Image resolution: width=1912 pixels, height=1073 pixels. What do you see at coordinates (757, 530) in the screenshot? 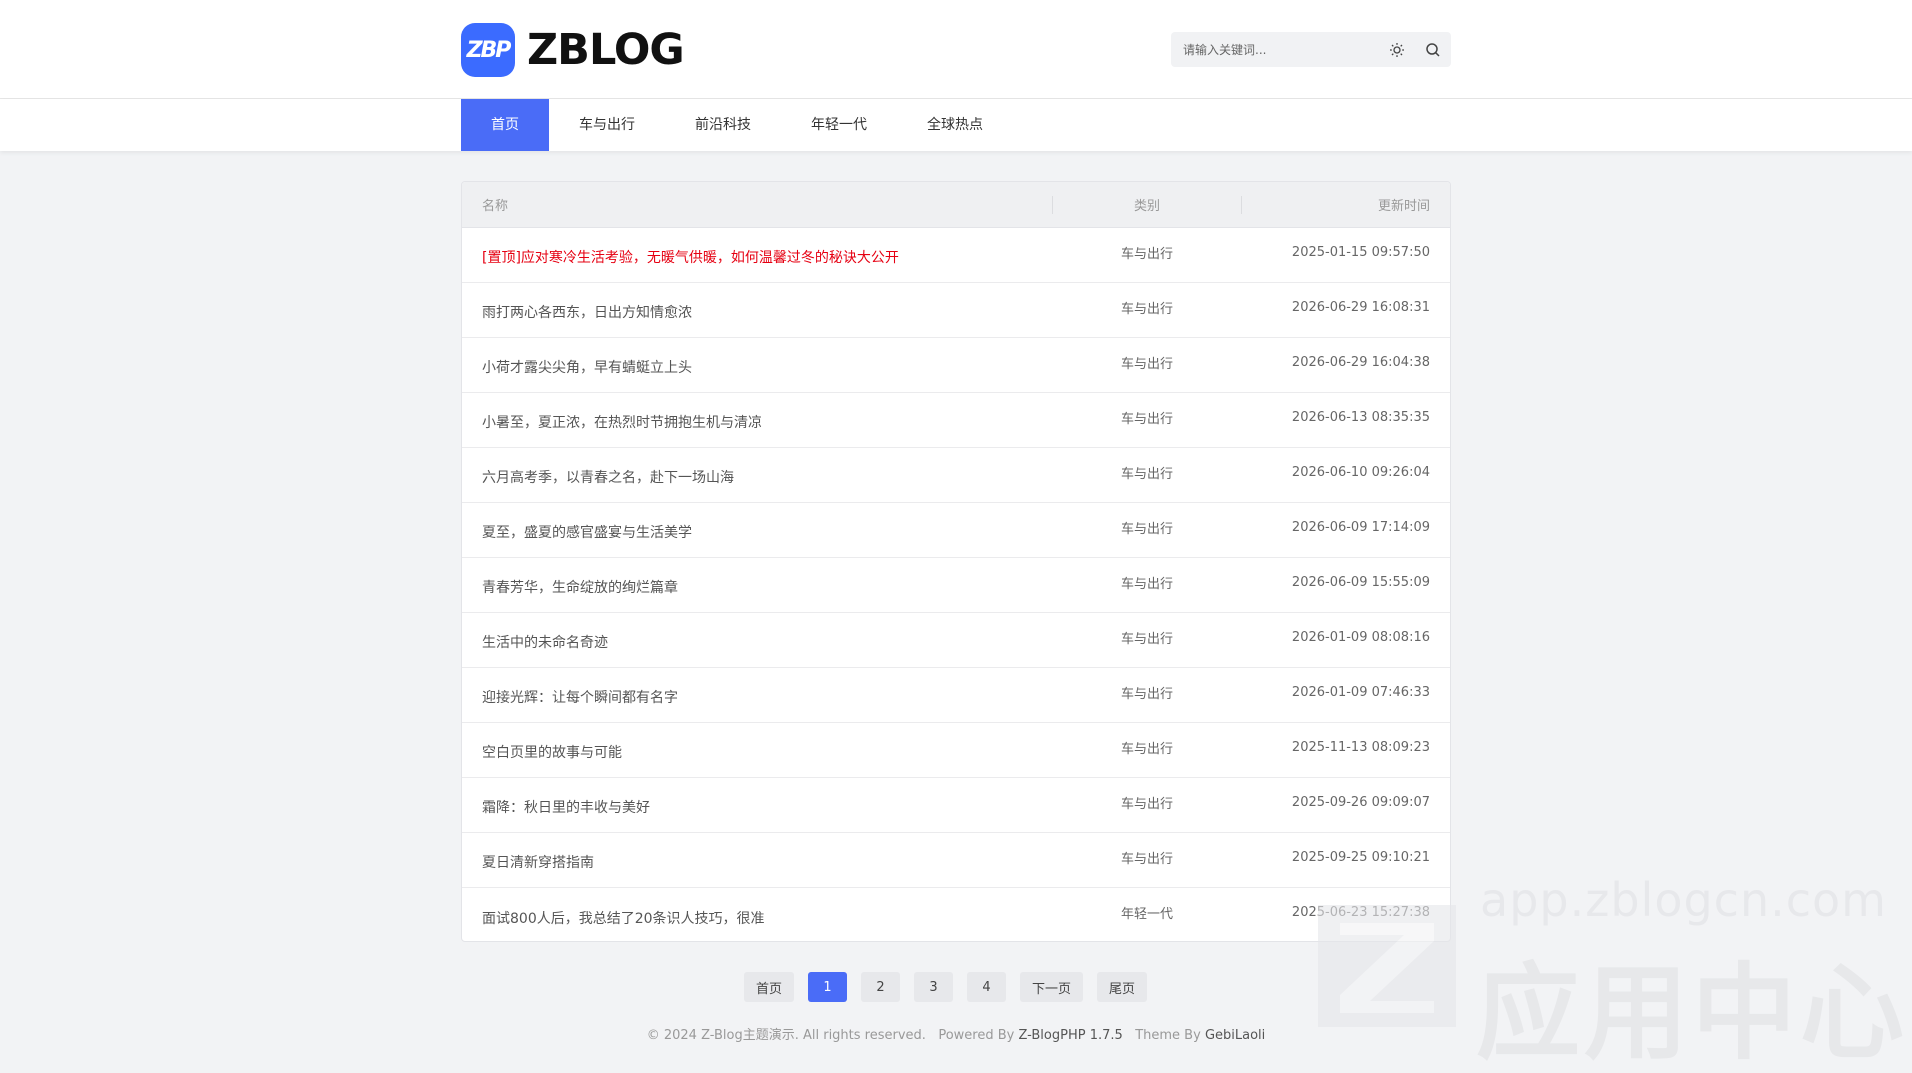
I see `article-title-link: 夏至，盛夏的感官盛宴与生活美学` at bounding box center [757, 530].